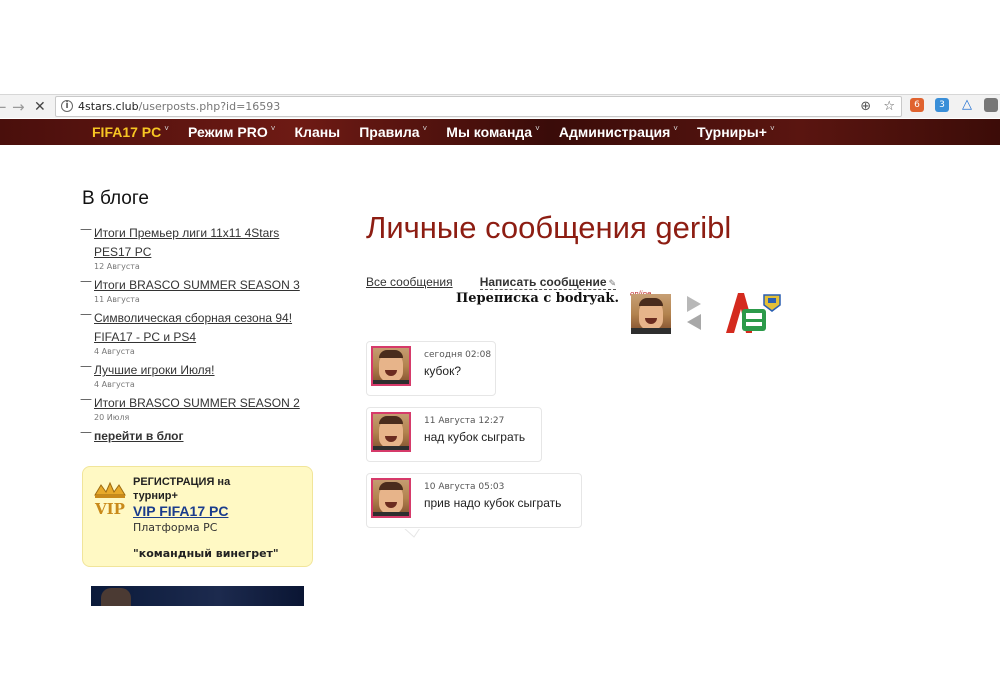 This screenshot has width=1000, height=700. What do you see at coordinates (618, 132) in the screenshot?
I see `menu-item-admin: Администрация ˅` at bounding box center [618, 132].